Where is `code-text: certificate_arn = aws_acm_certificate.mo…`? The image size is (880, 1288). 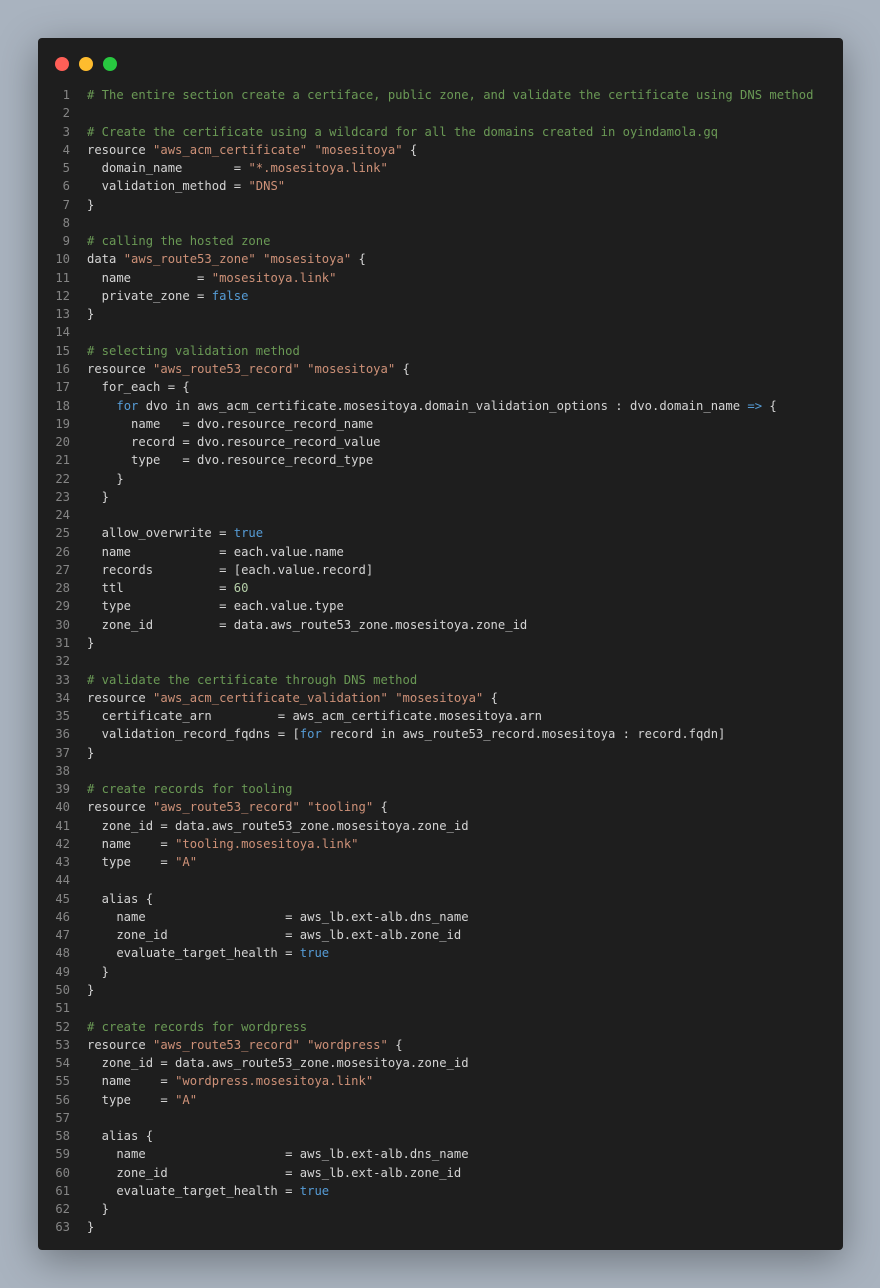 code-text: certificate_arn = aws_acm_certificate.mo… is located at coordinates (314, 716).